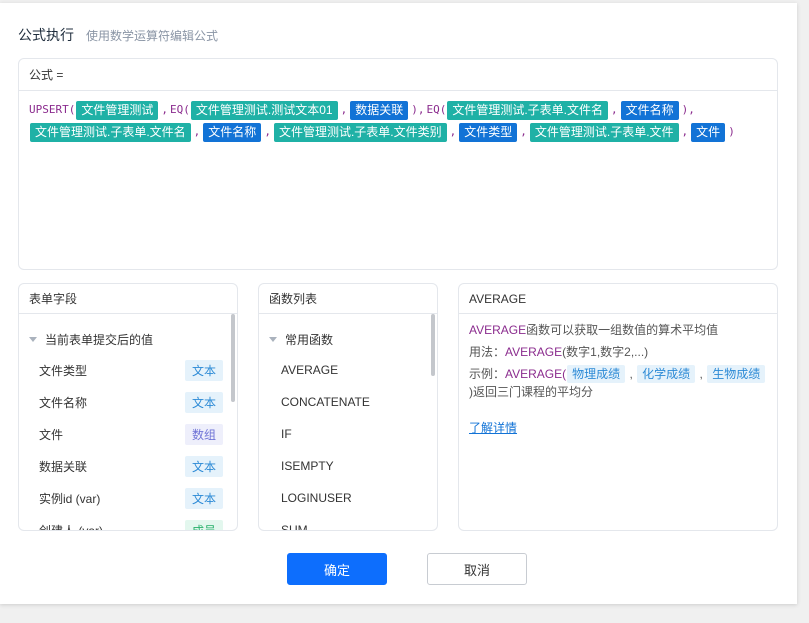  What do you see at coordinates (477, 569) in the screenshot?
I see `cancel-button: 取消` at bounding box center [477, 569].